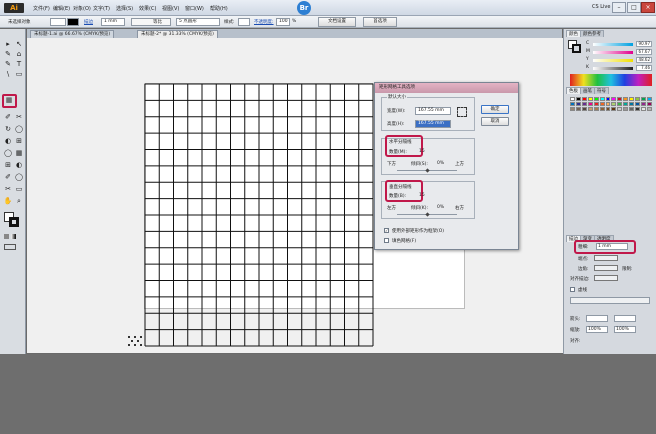  I want to click on rectangle-tool-icon: ▭, so click(19, 74).